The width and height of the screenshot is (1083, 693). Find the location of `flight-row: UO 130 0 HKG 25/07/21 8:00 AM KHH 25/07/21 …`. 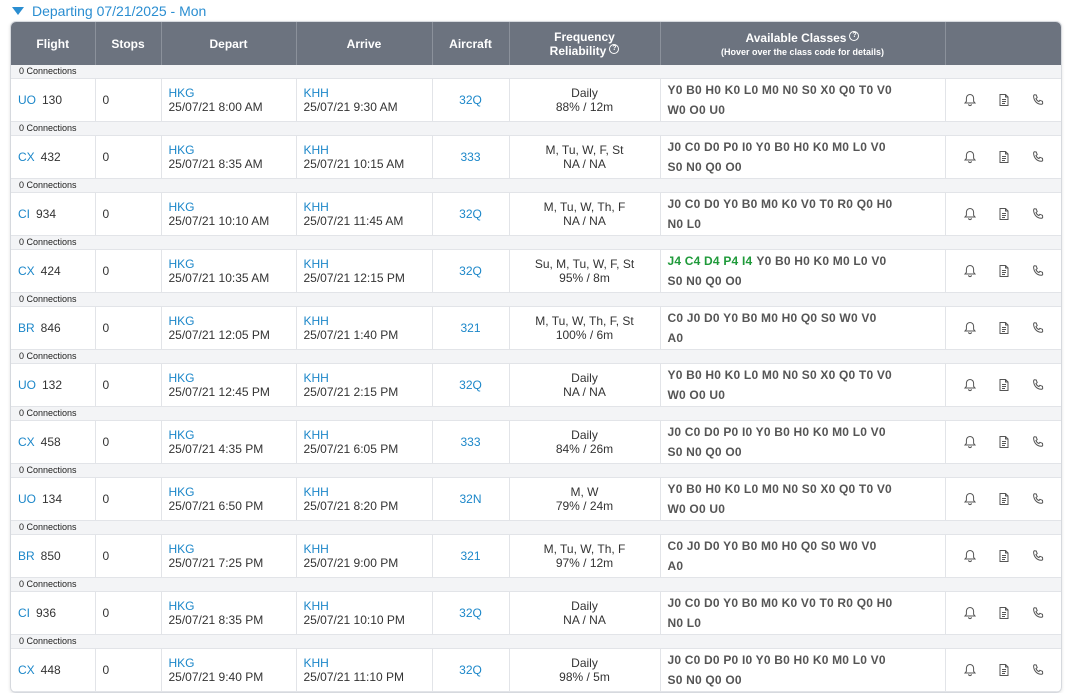

flight-row: UO 130 0 HKG 25/07/21 8:00 AM KHH 25/07/21 … is located at coordinates (536, 100).